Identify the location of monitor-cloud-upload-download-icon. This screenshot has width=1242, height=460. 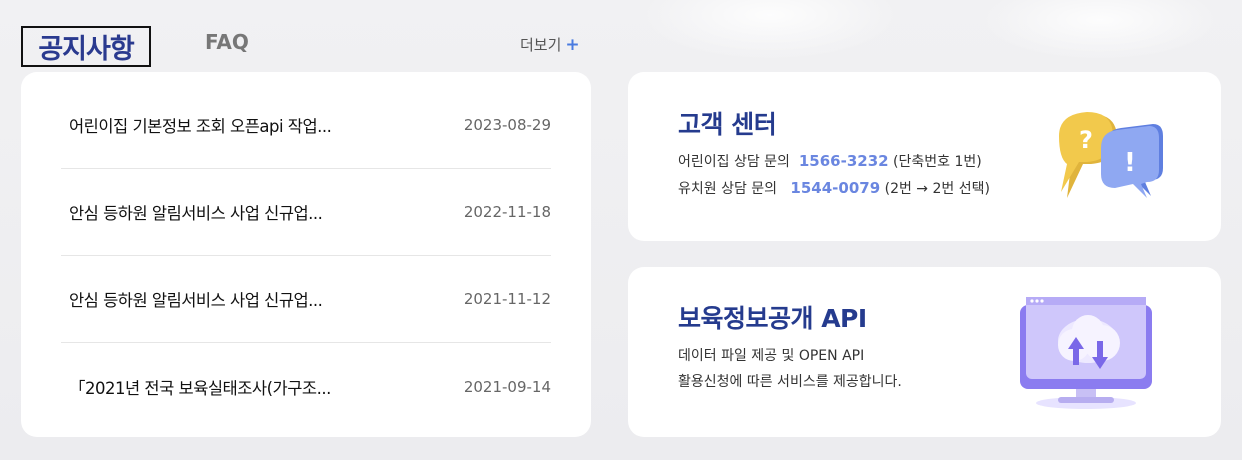
(1086, 353).